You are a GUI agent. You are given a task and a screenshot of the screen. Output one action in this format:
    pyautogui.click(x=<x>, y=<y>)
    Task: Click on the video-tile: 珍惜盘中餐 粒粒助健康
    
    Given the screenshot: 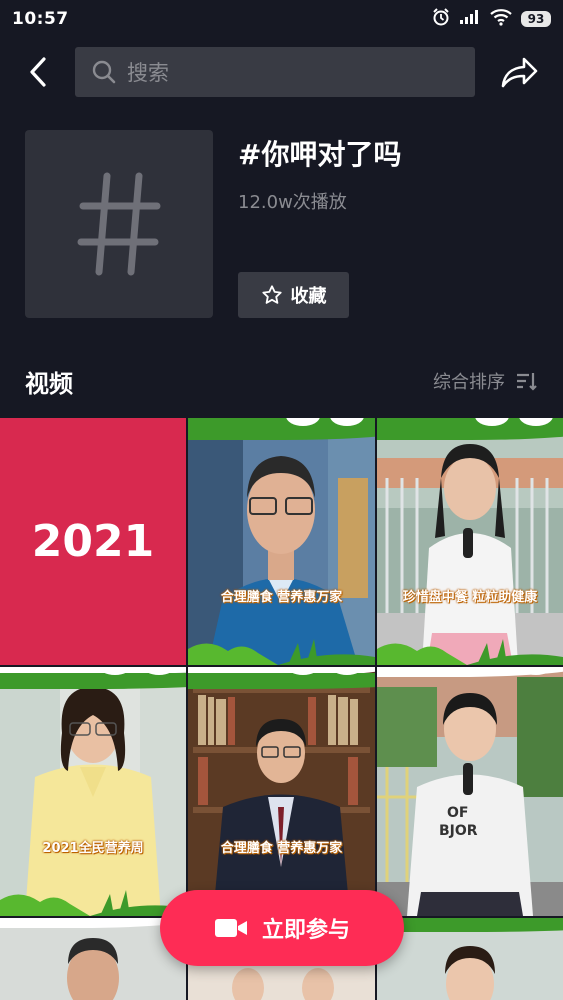 What is the action you would take?
    pyautogui.click(x=470, y=541)
    